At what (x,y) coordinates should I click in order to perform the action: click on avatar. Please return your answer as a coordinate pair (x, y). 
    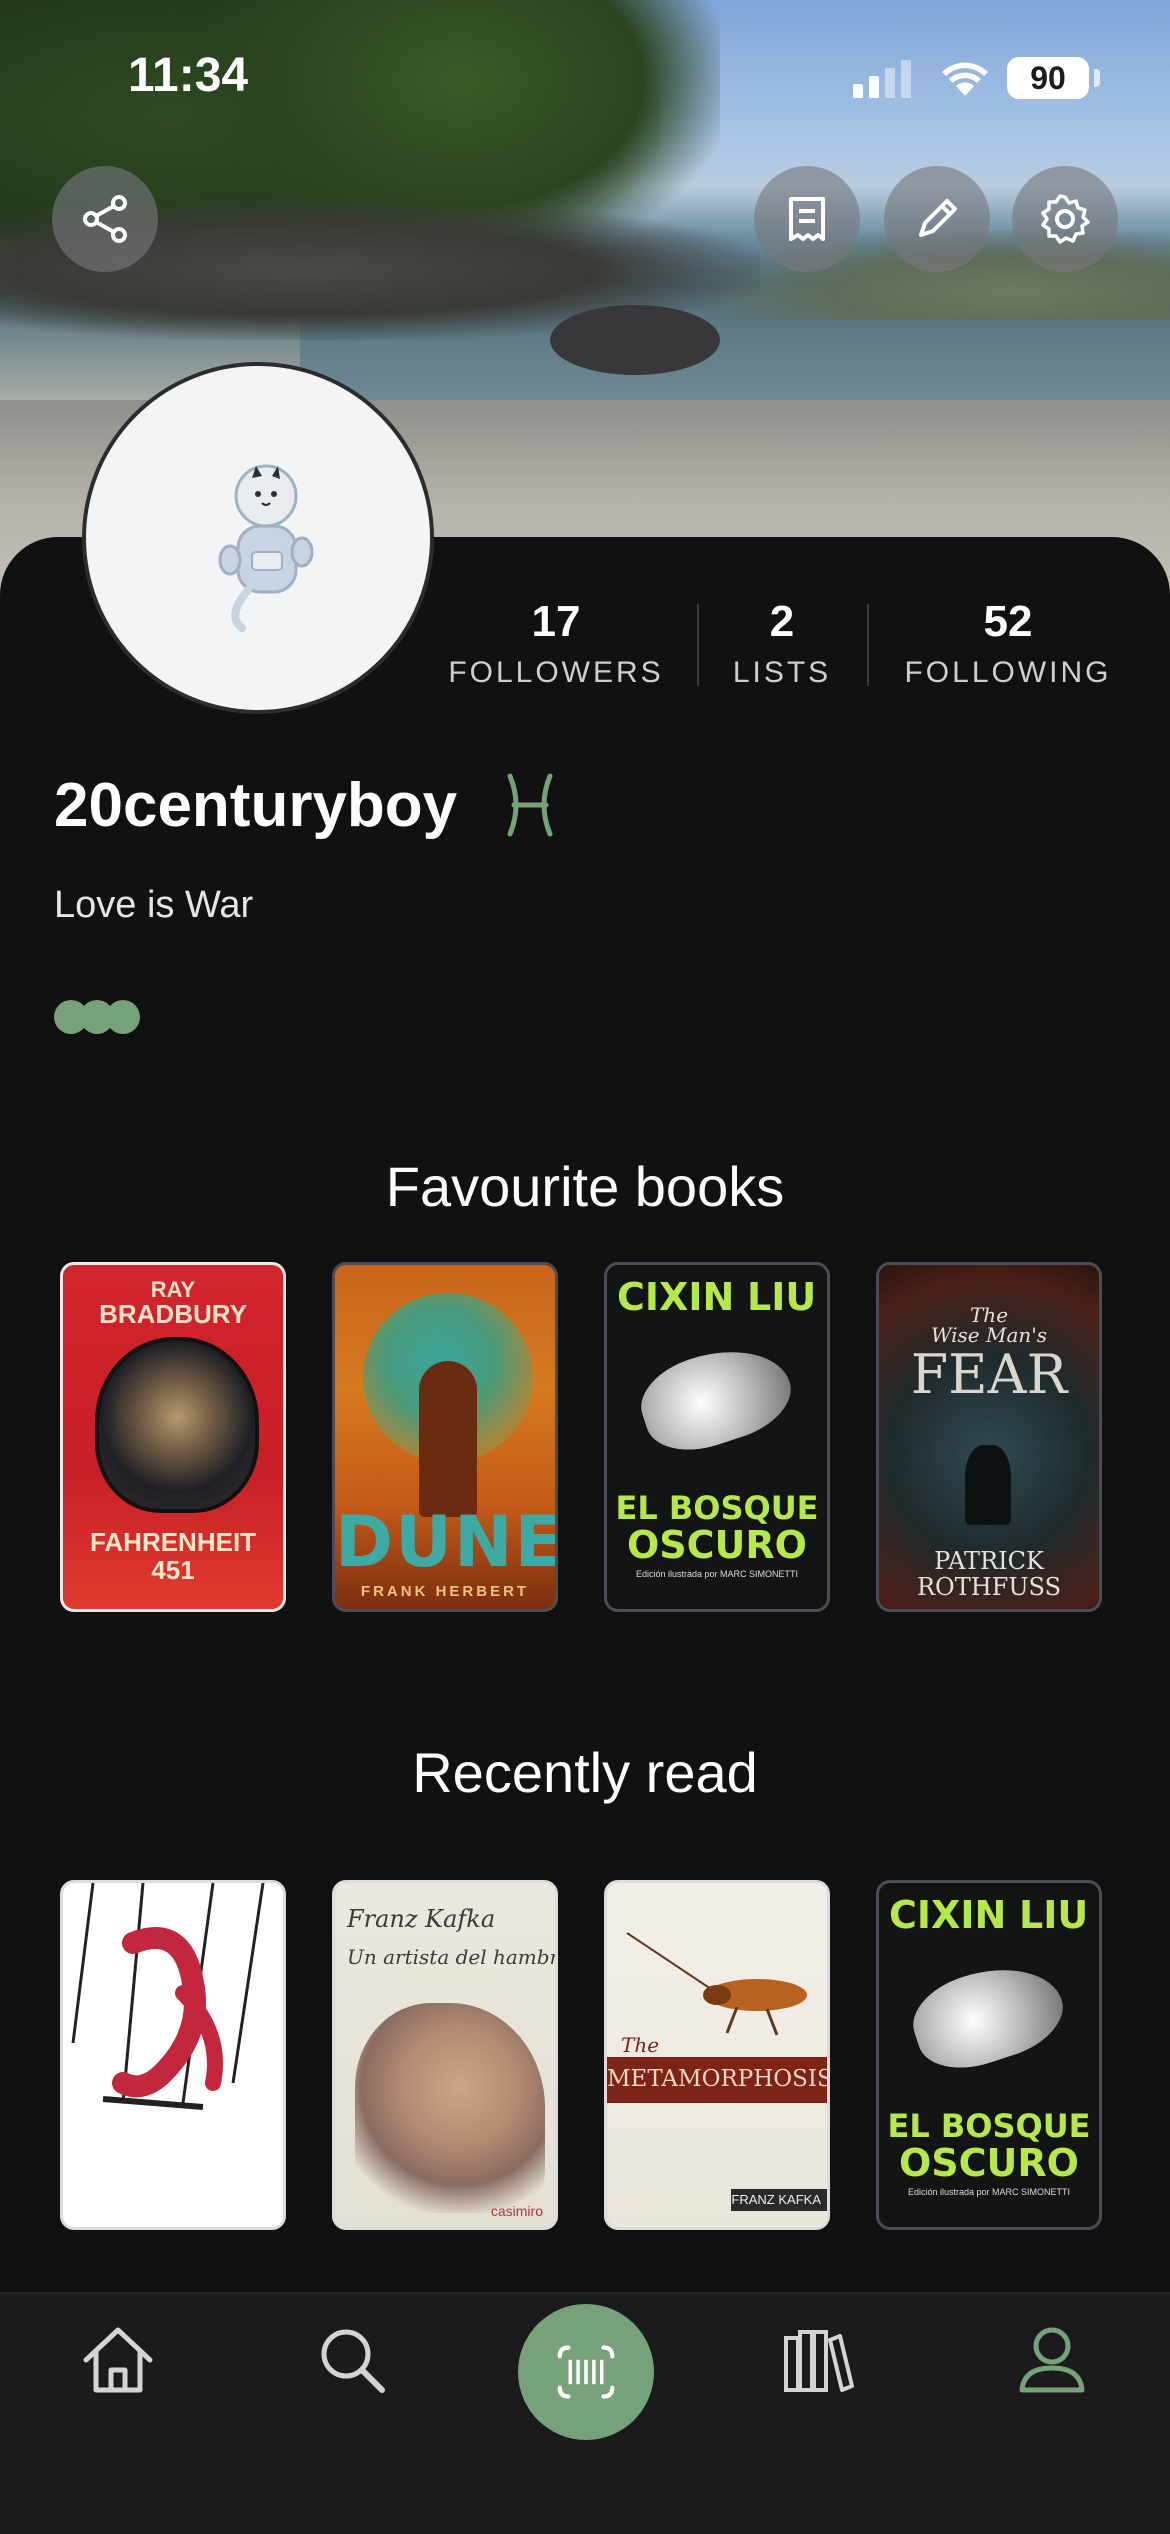
    Looking at the image, I should click on (258, 538).